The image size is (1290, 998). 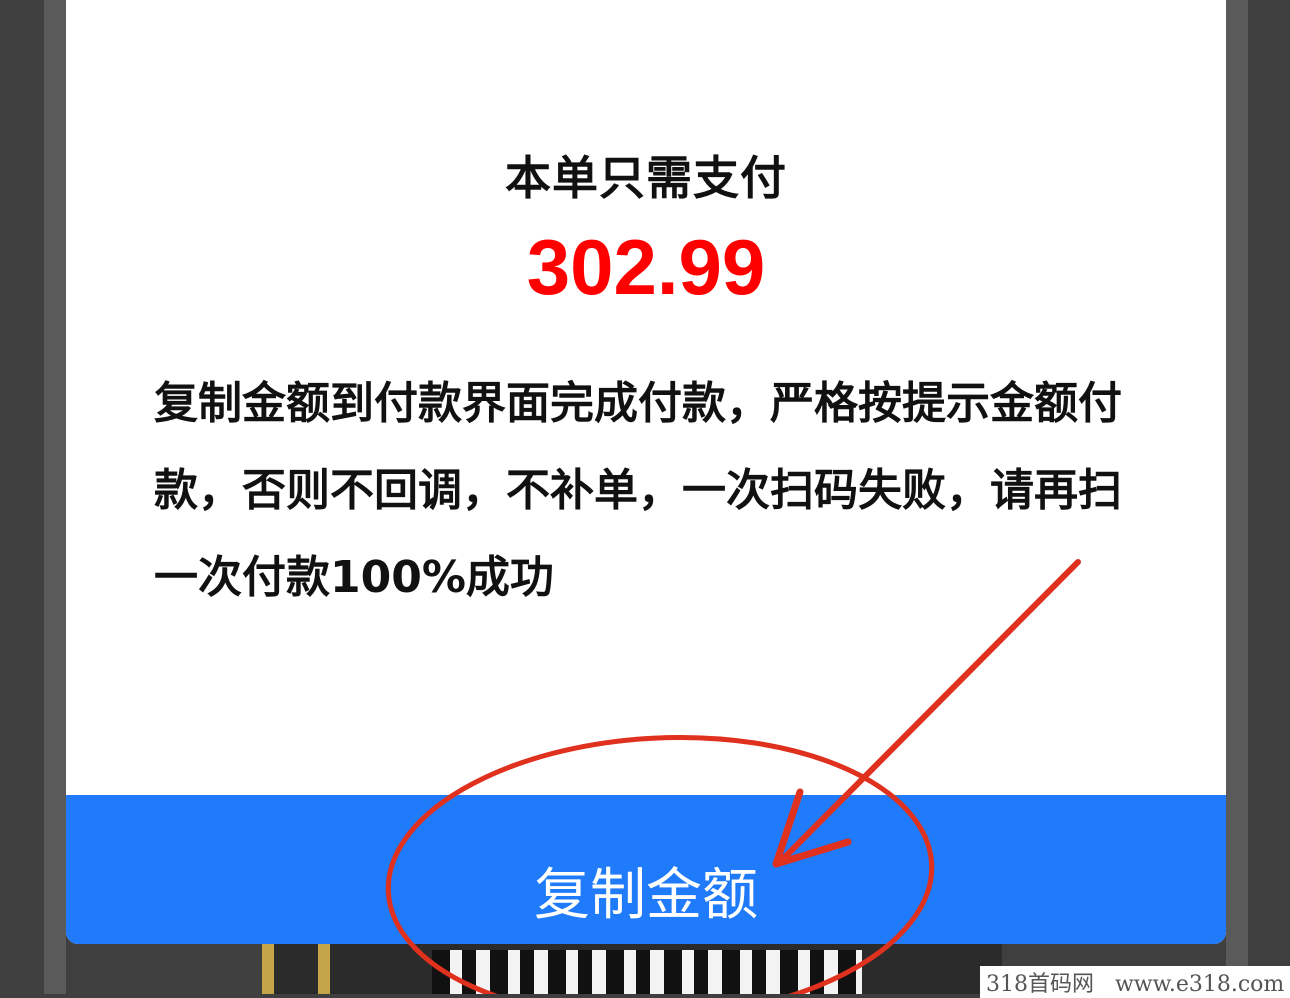 I want to click on copy-amount-button-label: 复制金额, so click(x=646, y=895).